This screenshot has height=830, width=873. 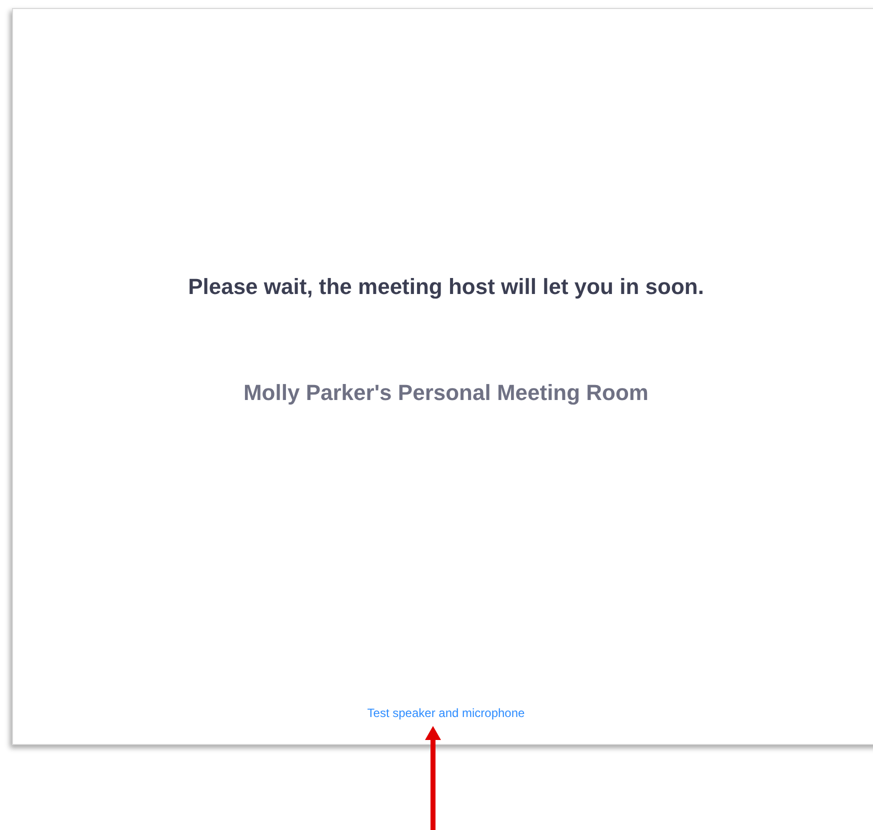 What do you see at coordinates (446, 287) in the screenshot?
I see `waiting-message: Please wait, the meeting host will let you in soon.` at bounding box center [446, 287].